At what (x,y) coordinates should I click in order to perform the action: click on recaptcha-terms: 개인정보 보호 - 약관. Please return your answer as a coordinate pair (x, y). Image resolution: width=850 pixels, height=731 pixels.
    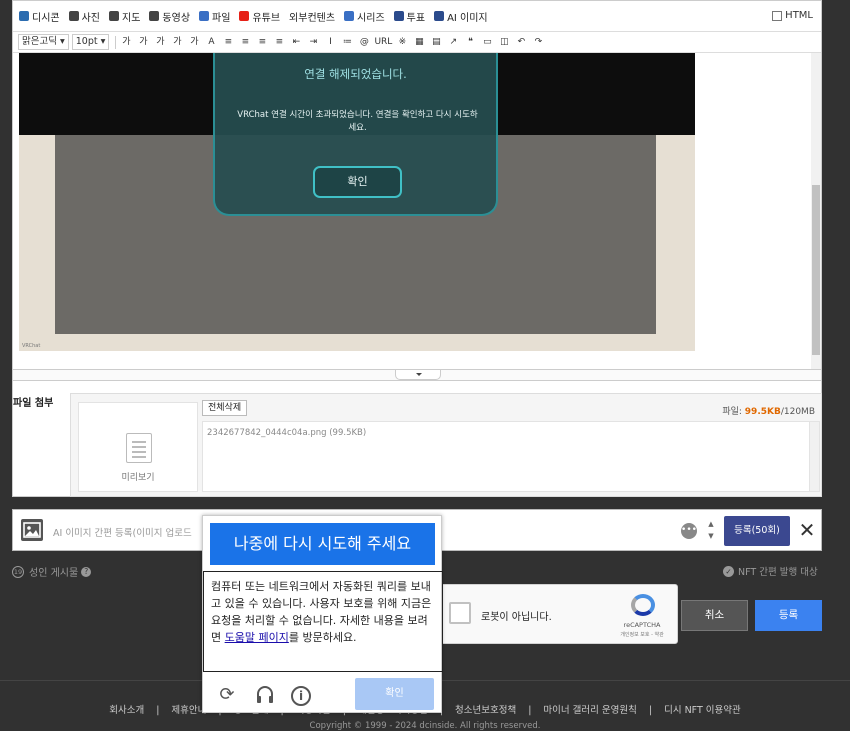
    Looking at the image, I should click on (642, 634).